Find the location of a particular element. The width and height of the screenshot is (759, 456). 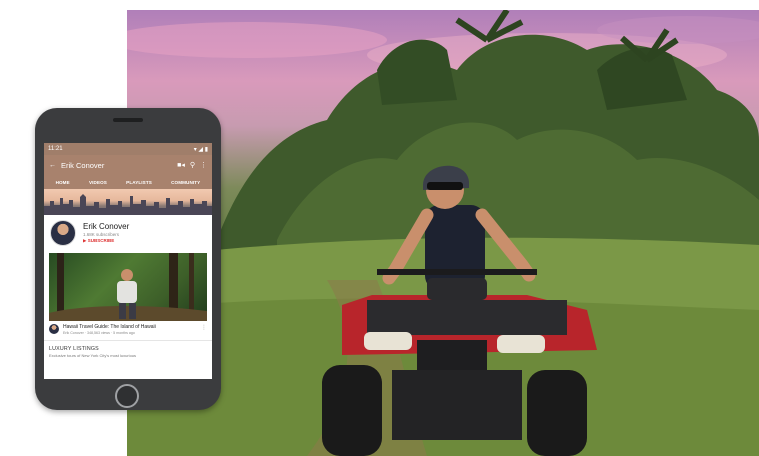

channel-name: Erik Conover is located at coordinates (106, 226).